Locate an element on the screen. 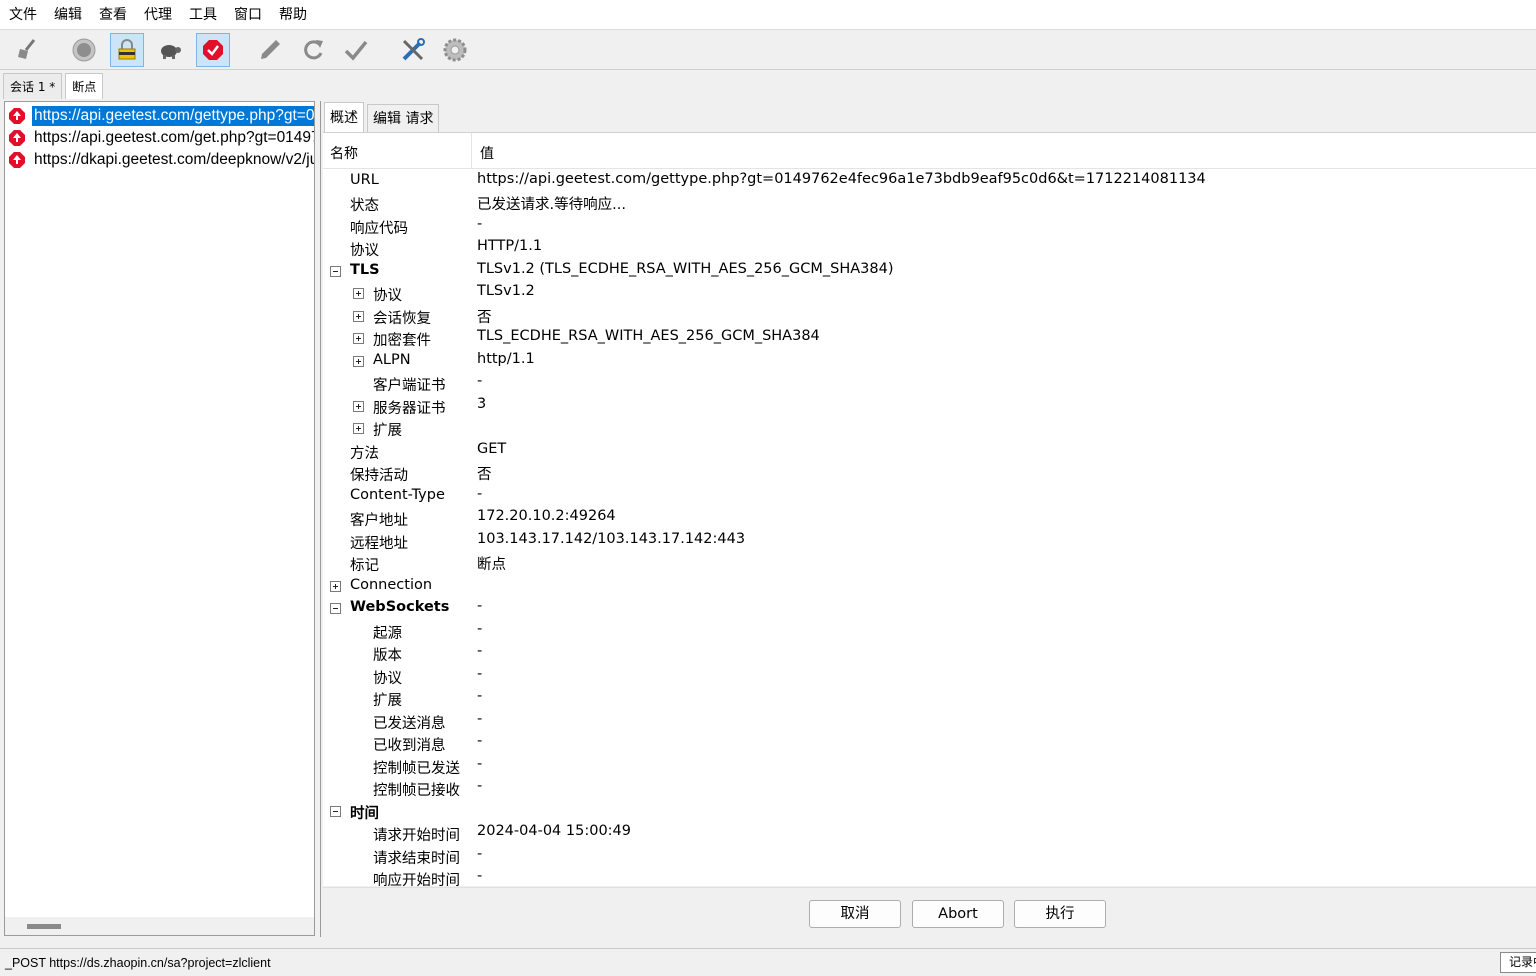  row-extensions: 扩展 is located at coordinates (929, 428).